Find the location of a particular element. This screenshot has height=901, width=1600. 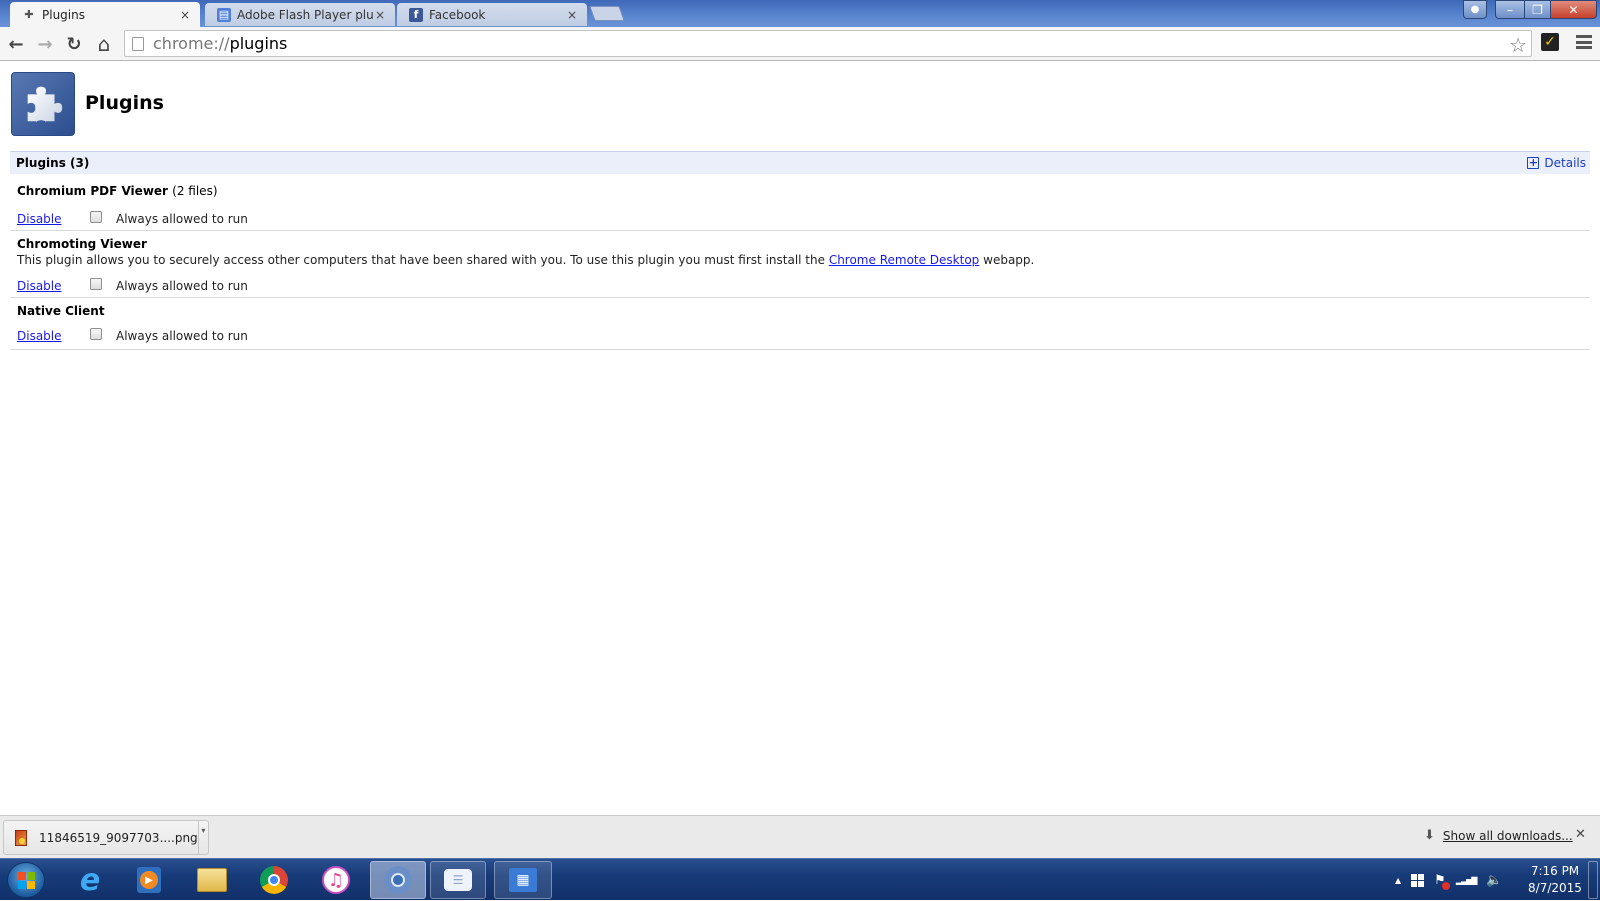

plugins-count-label: Plugins (3) is located at coordinates (53, 163).